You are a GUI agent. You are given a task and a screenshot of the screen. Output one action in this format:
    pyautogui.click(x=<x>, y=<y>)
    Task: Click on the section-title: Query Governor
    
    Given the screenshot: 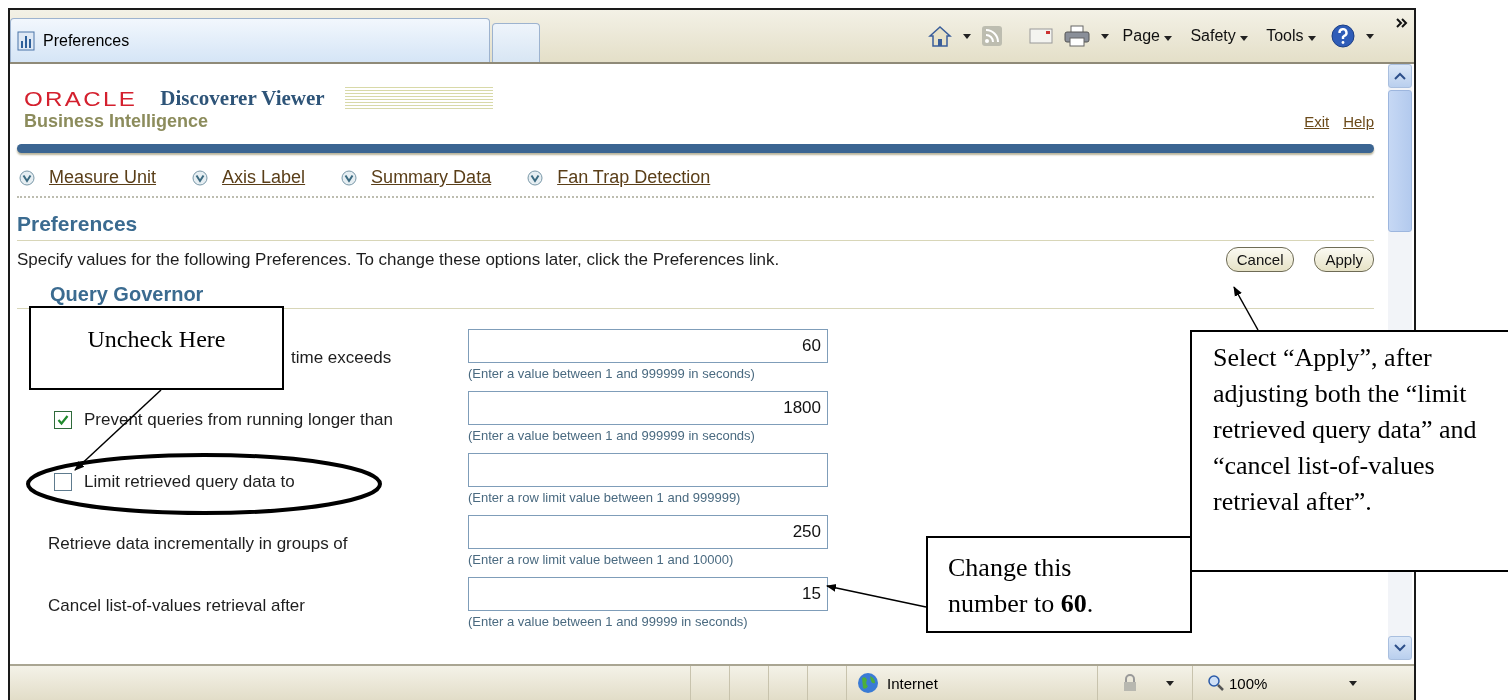 What is the action you would take?
    pyautogui.click(x=127, y=294)
    